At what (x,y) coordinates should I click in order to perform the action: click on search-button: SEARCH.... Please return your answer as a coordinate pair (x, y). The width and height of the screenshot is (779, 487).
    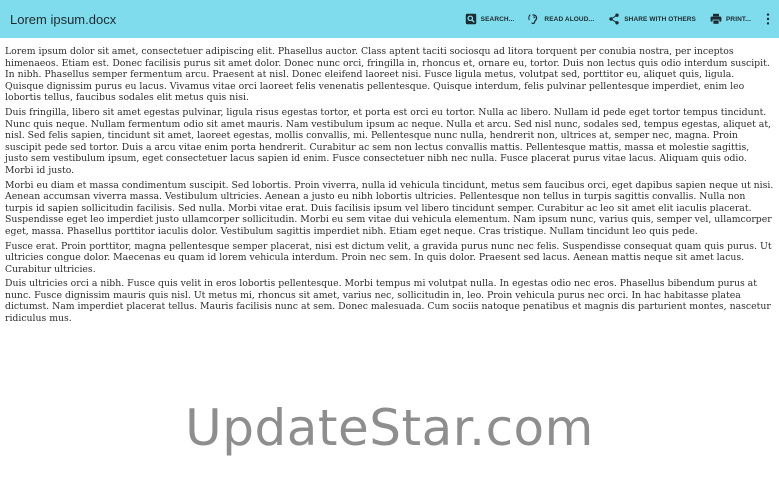
    Looking at the image, I should click on (490, 19).